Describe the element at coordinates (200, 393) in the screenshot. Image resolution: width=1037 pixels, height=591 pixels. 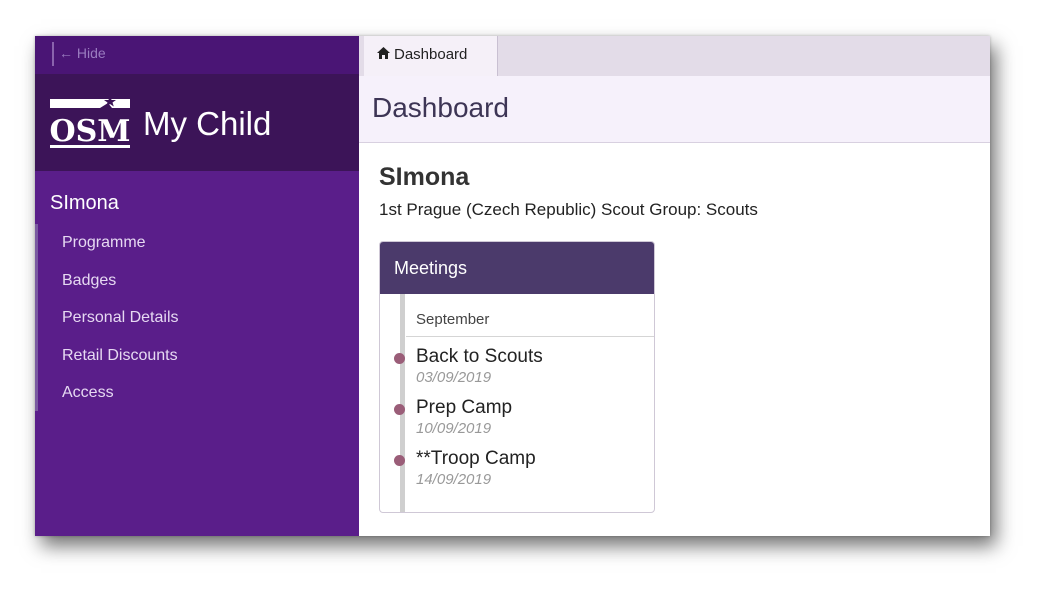
I see `sidebar-item-access: Access` at that location.